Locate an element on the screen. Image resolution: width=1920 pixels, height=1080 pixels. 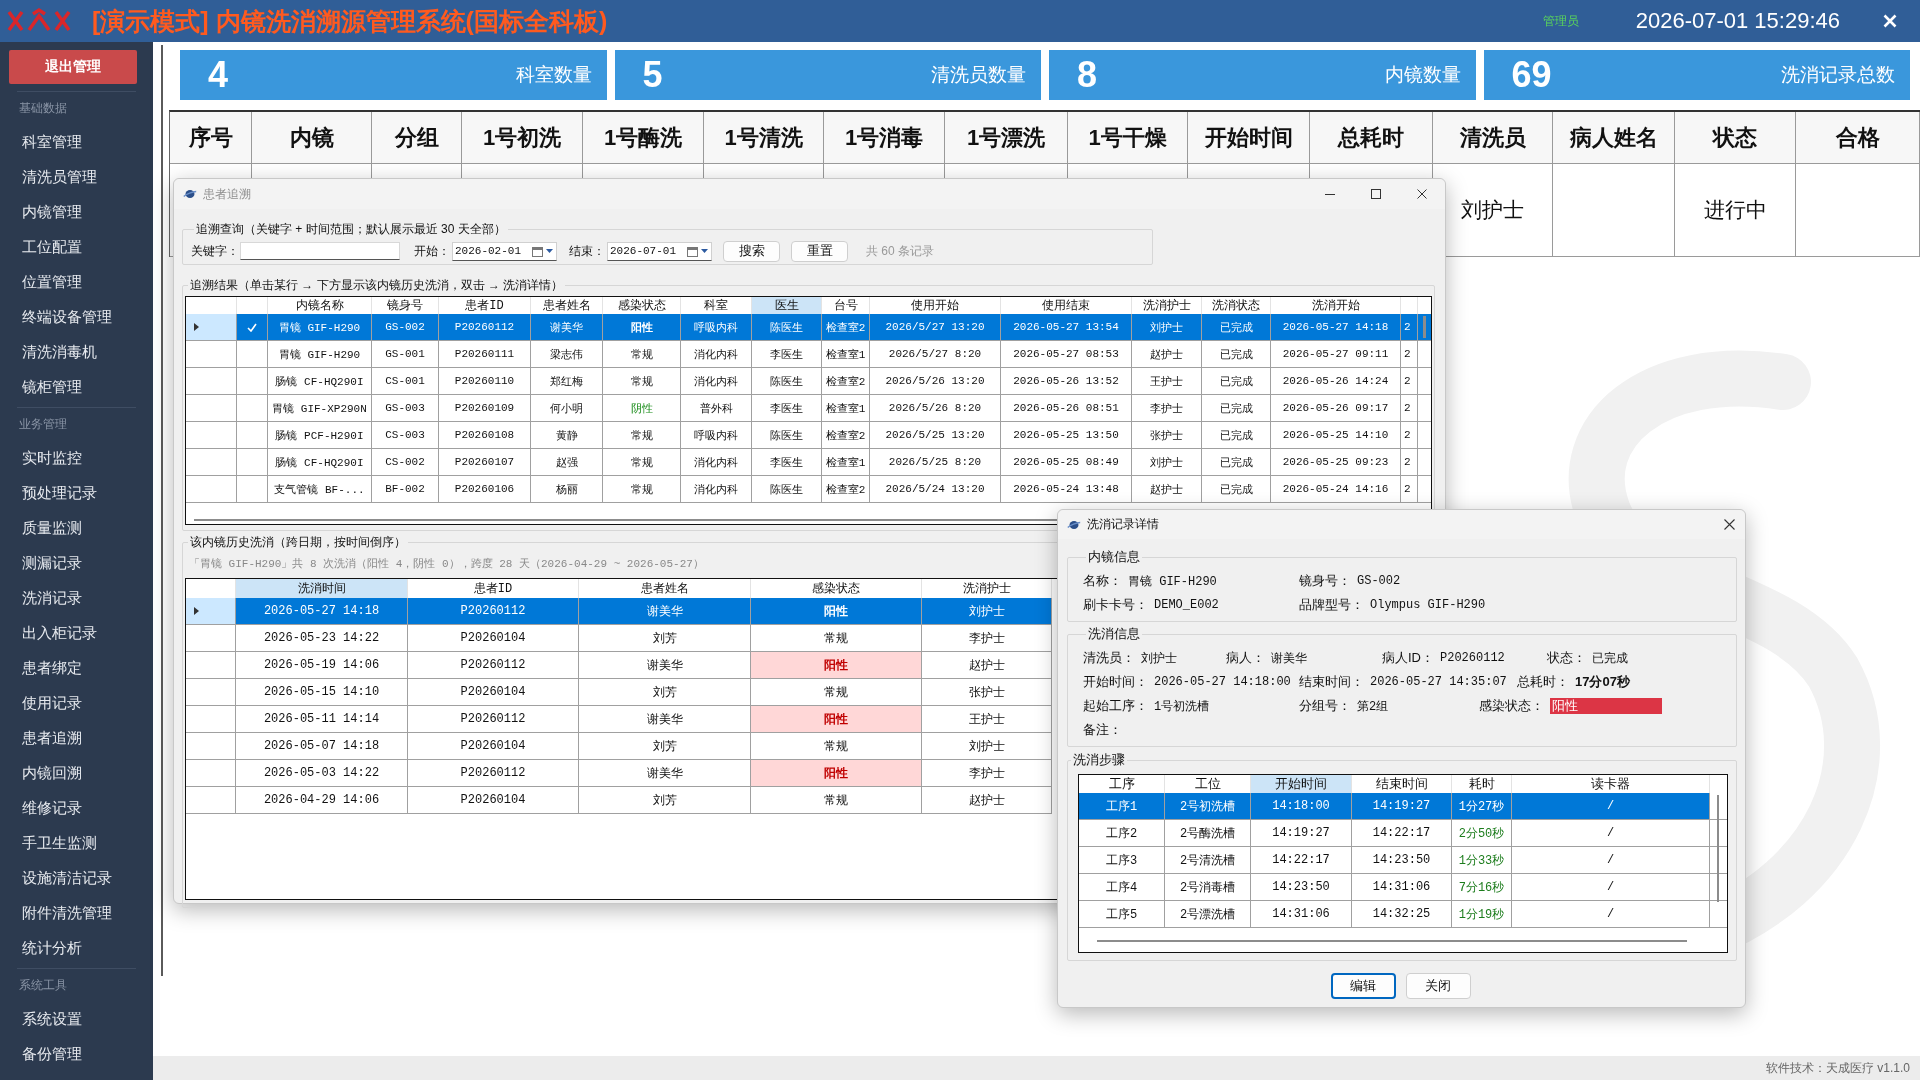
column-header: 内镜 is located at coordinates (312, 138).